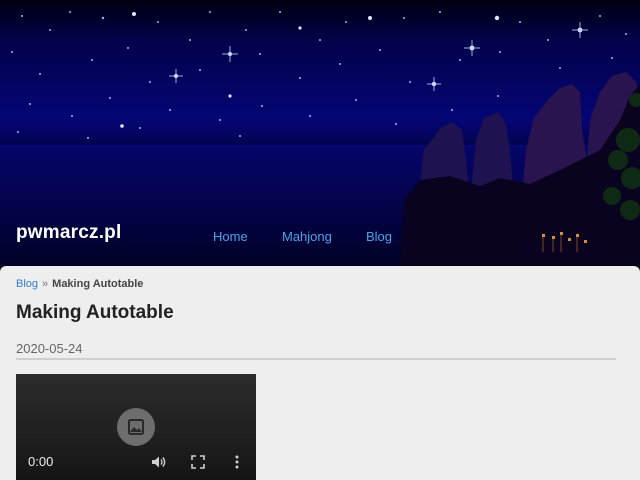 This screenshot has width=640, height=480. I want to click on breadcrumb-link-blog: Blog, so click(27, 284).